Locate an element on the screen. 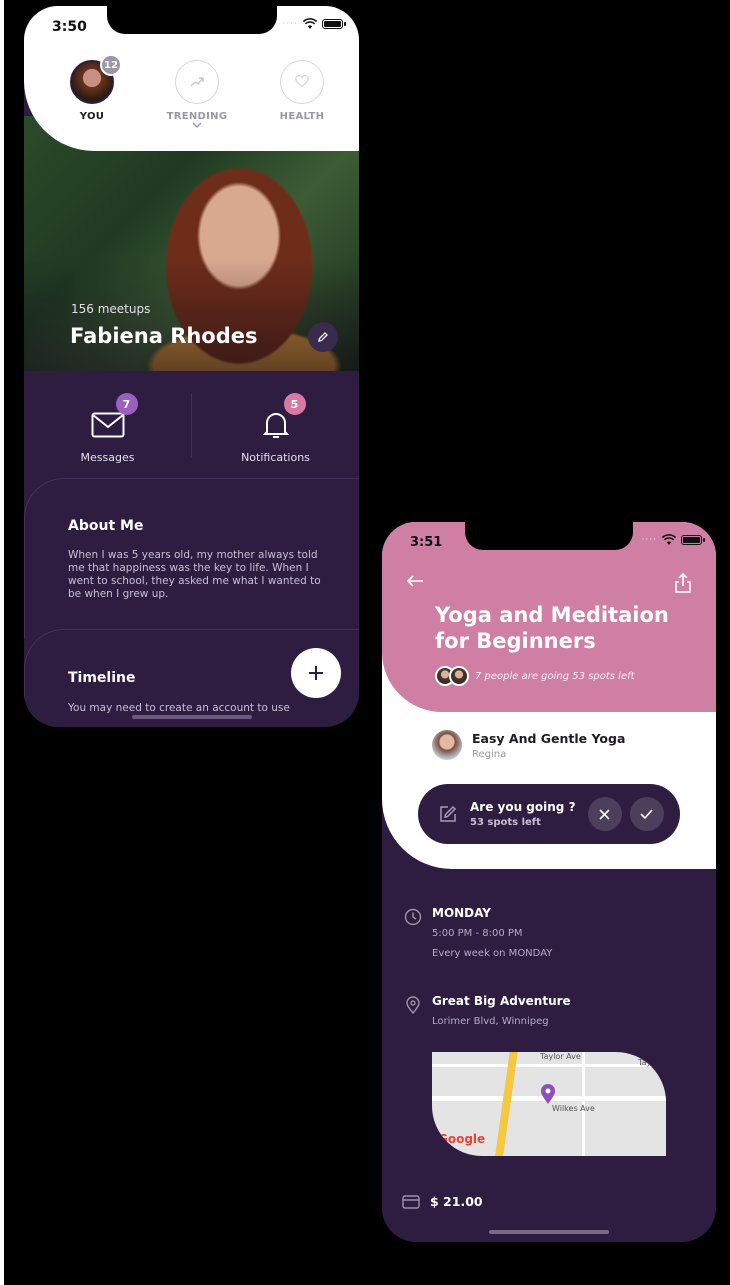 This screenshot has height=1285, width=730. clock-icon is located at coordinates (413, 917).